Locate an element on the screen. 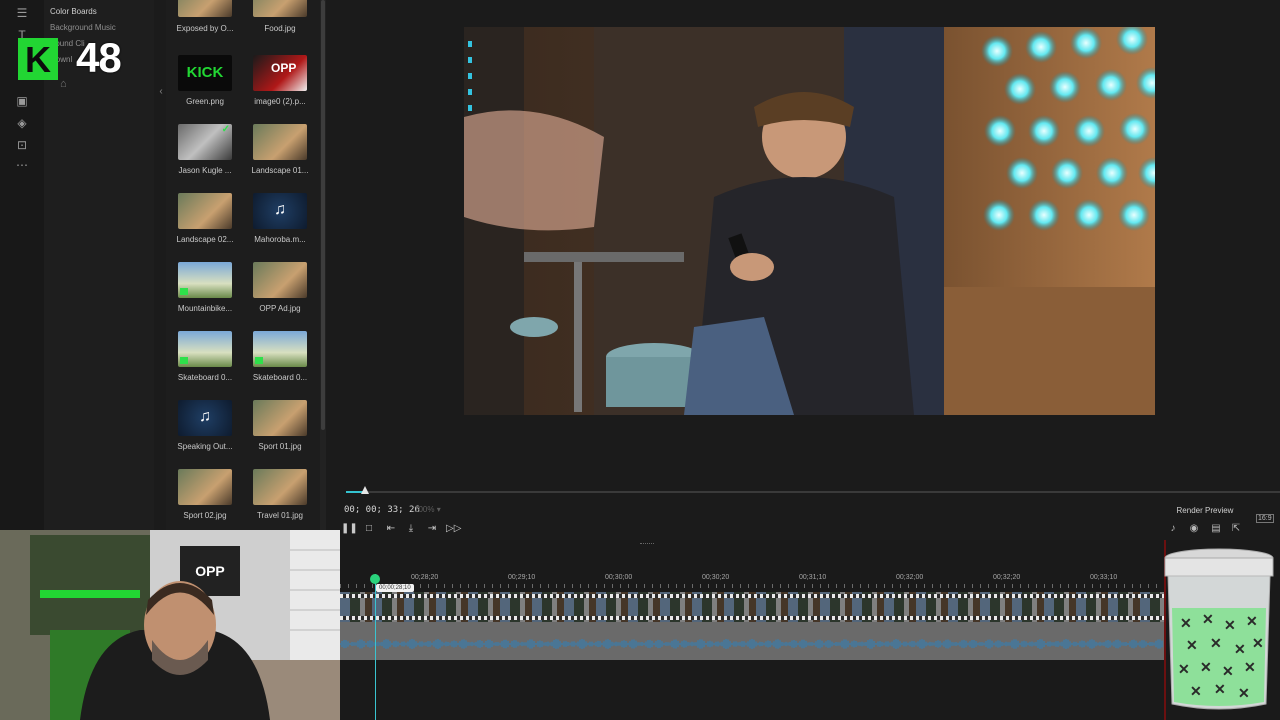 The image size is (1280, 720). kick-thumbnail-text: KICK is located at coordinates (205, 72).